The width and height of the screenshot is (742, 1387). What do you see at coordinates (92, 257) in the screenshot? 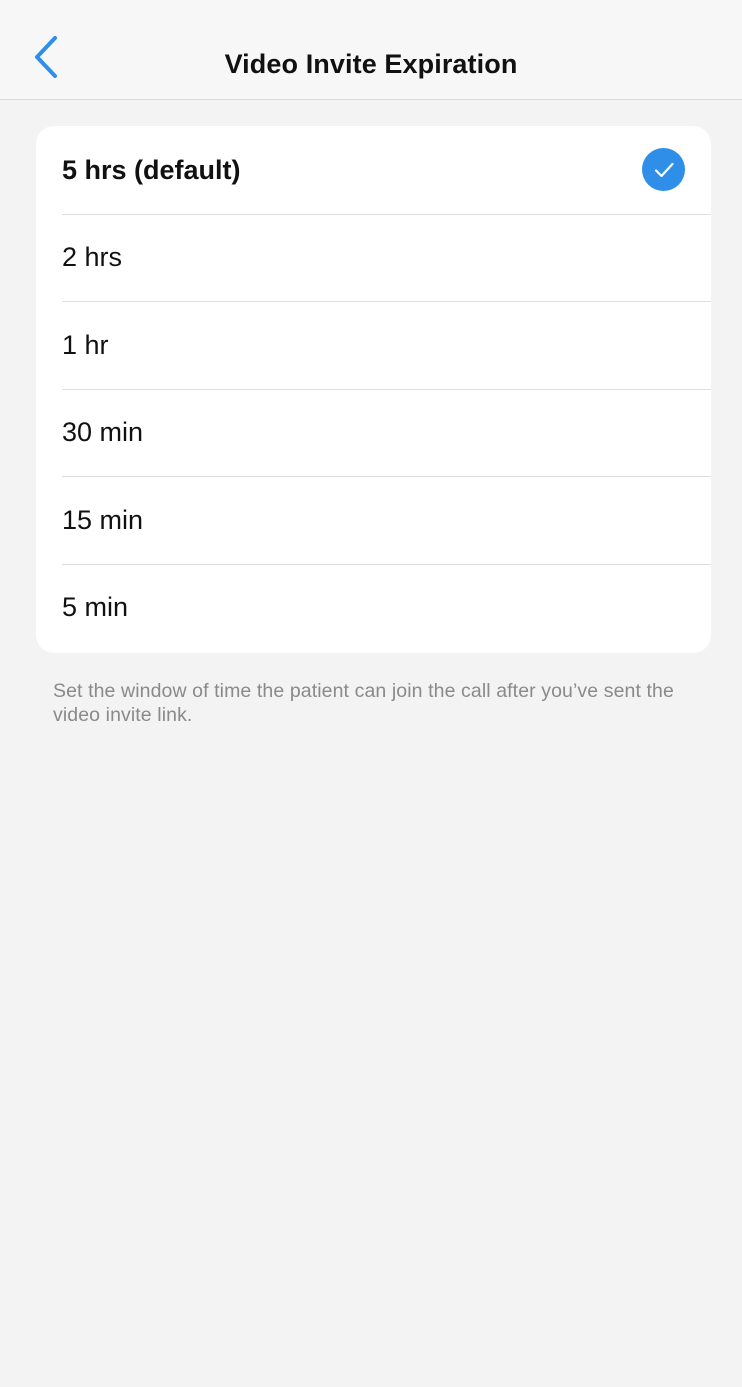
I see `option-label: 2 hrs` at bounding box center [92, 257].